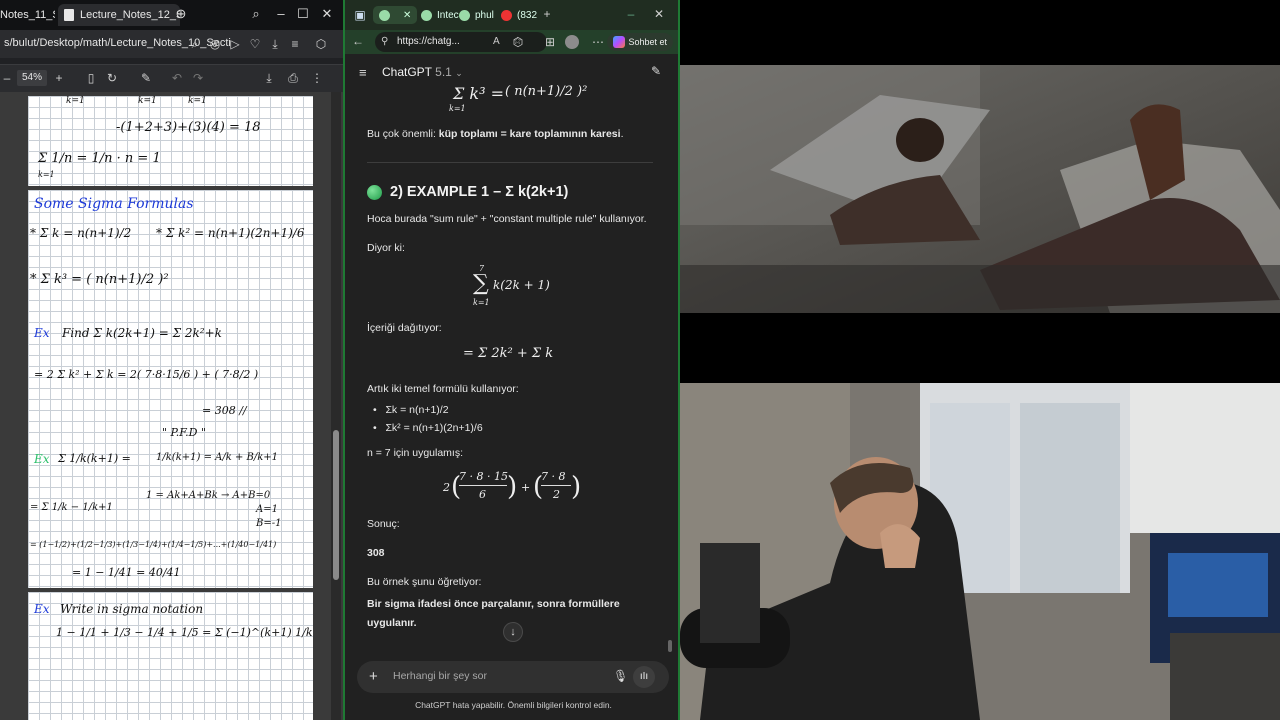 The width and height of the screenshot is (1280, 720). Describe the element at coordinates (506, 15) in the screenshot. I see `youtube-favicon` at that location.